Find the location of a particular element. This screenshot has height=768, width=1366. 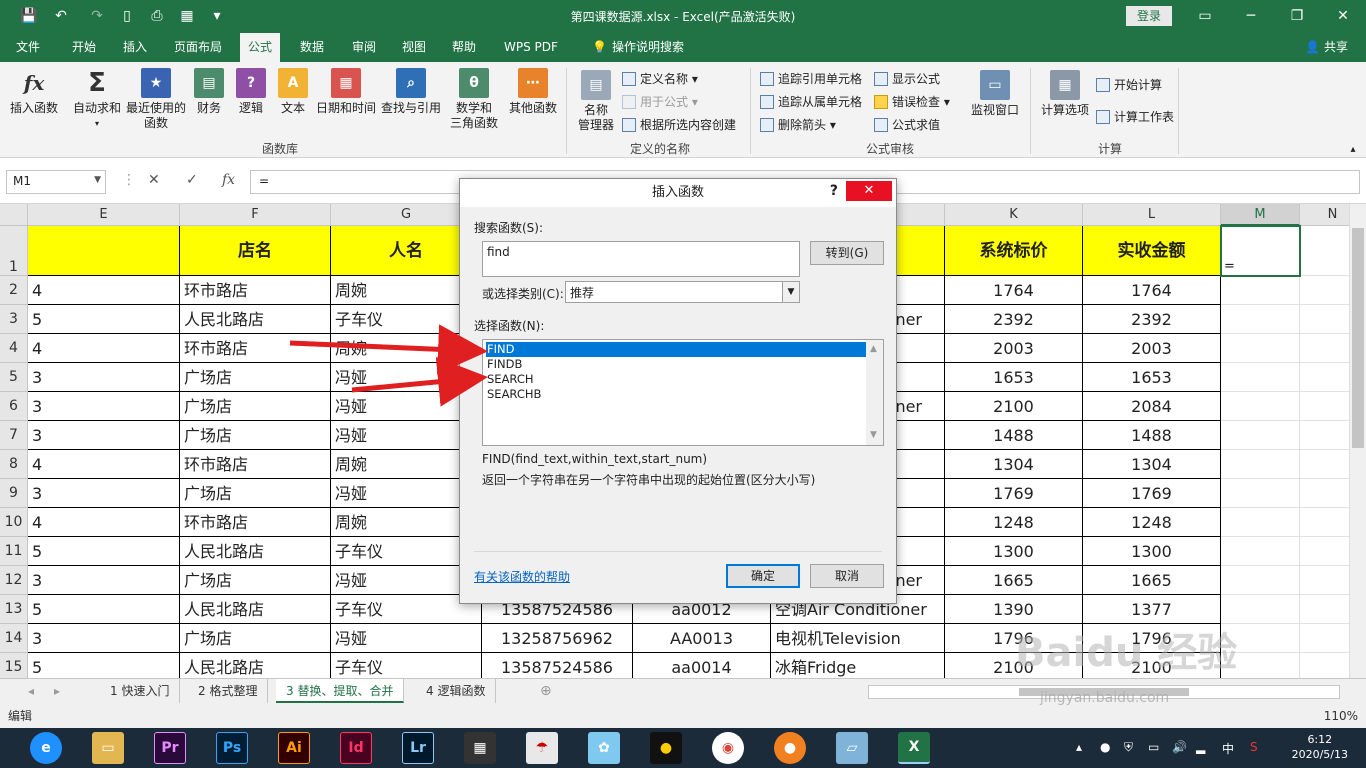

insert-function-button: fx 插入函数 is located at coordinates (34, 92).